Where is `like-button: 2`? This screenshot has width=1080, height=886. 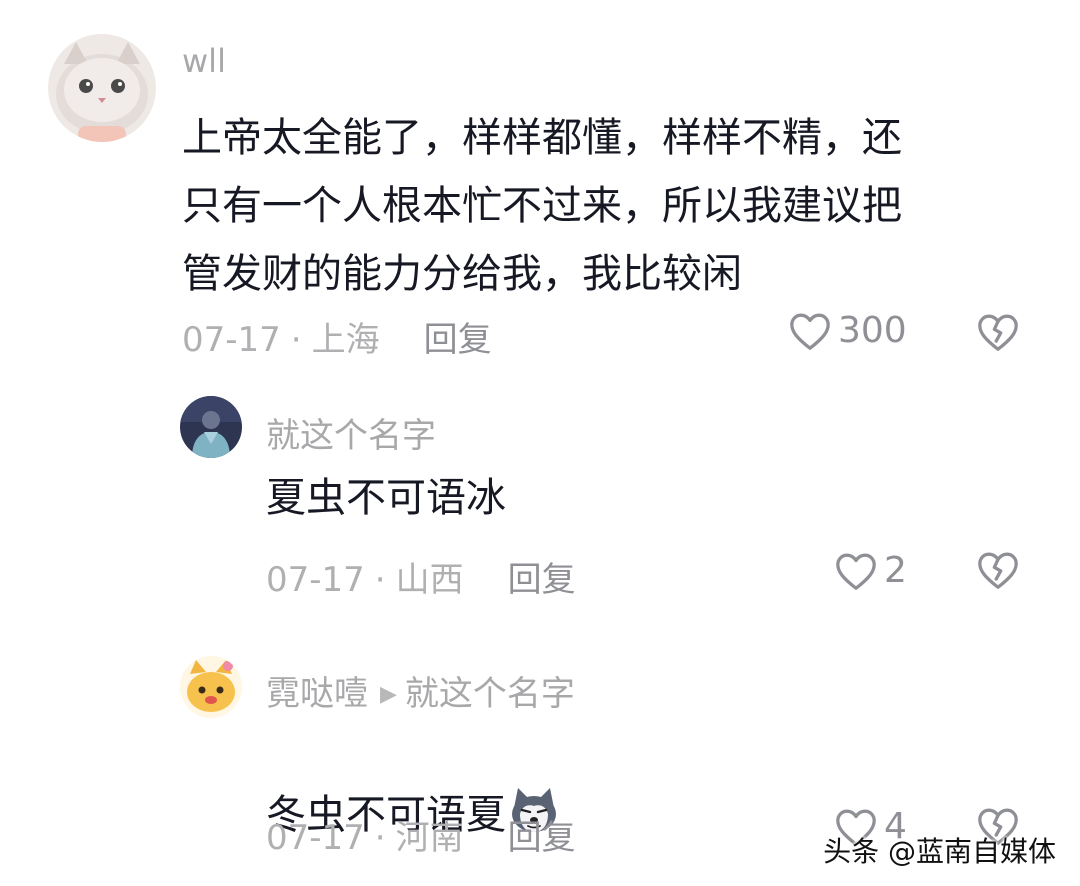
like-button: 2 is located at coordinates (870, 570).